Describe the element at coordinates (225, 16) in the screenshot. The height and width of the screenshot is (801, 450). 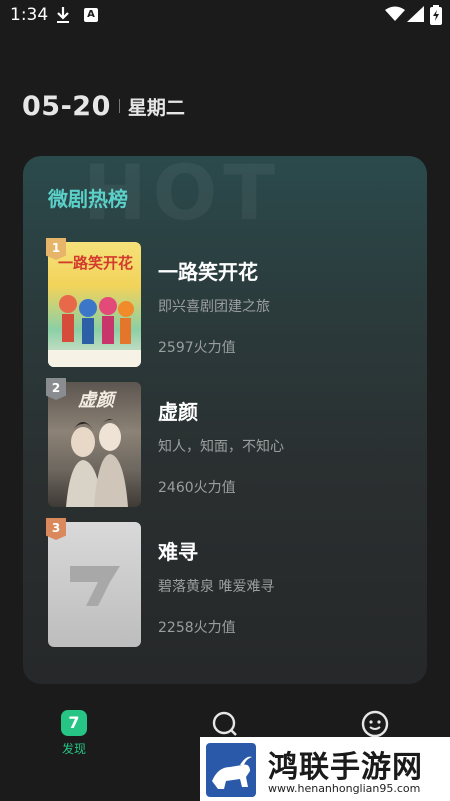
I see `status-bar: 1:34 A` at that location.